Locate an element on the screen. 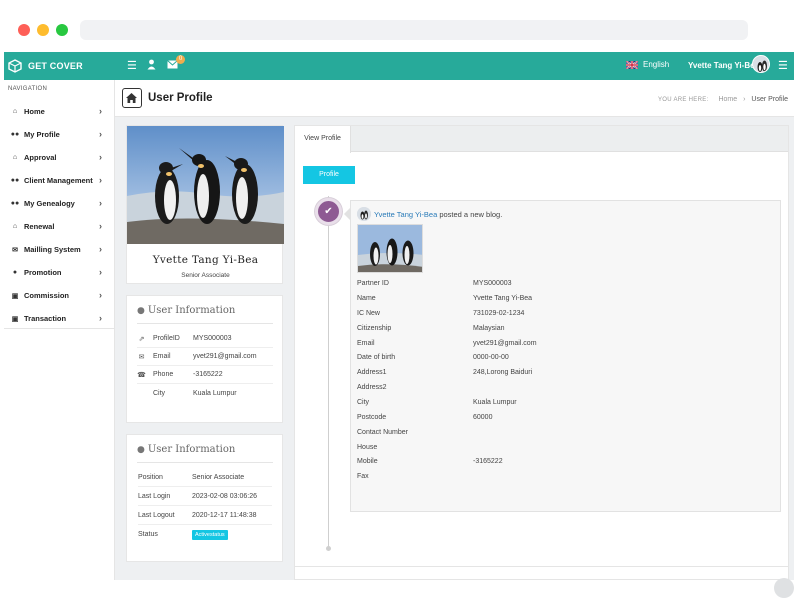 This screenshot has width=800, height=600. profile-photo is located at coordinates (205, 185).